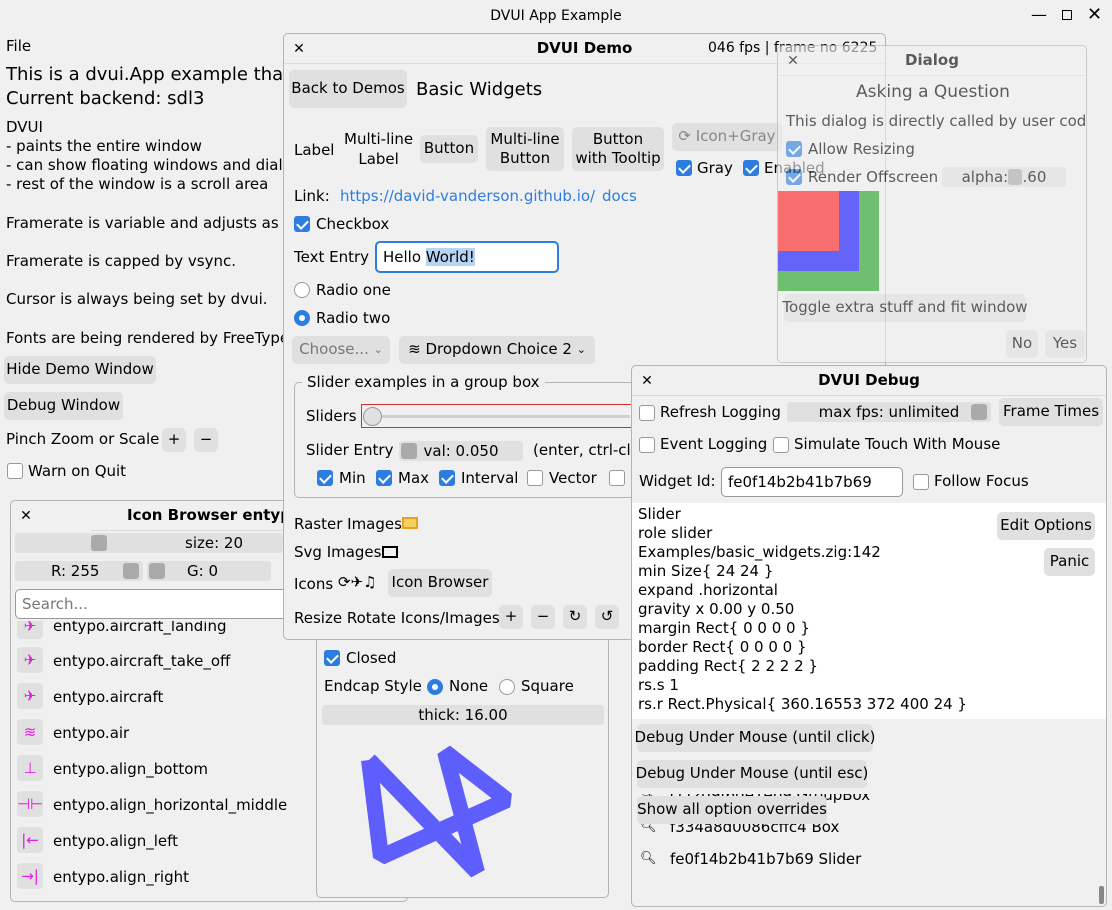  What do you see at coordinates (1039, 14) in the screenshot?
I see `minimize-icon: —` at bounding box center [1039, 14].